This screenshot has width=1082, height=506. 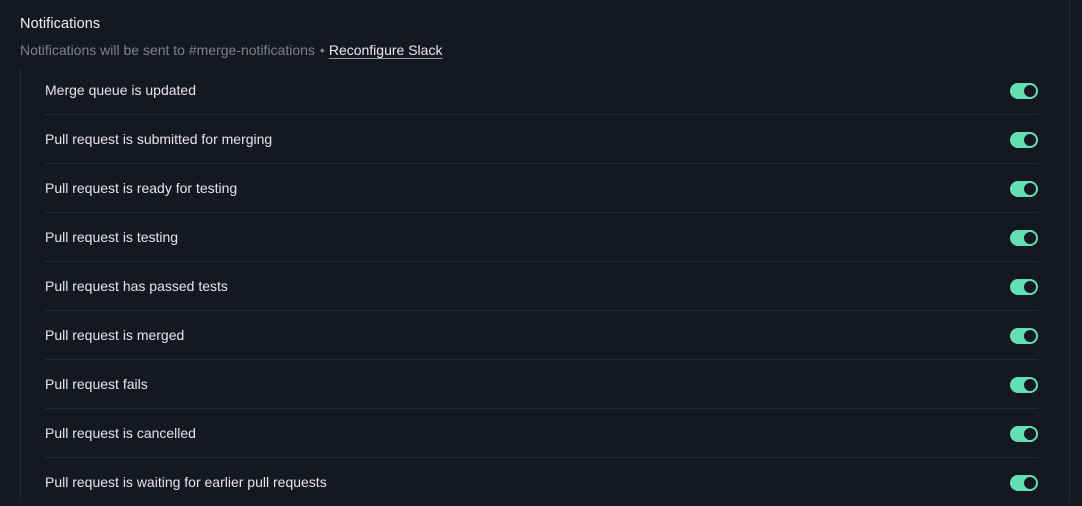 What do you see at coordinates (141, 188) in the screenshot?
I see `notification-label: Pull request is ready for testing` at bounding box center [141, 188].